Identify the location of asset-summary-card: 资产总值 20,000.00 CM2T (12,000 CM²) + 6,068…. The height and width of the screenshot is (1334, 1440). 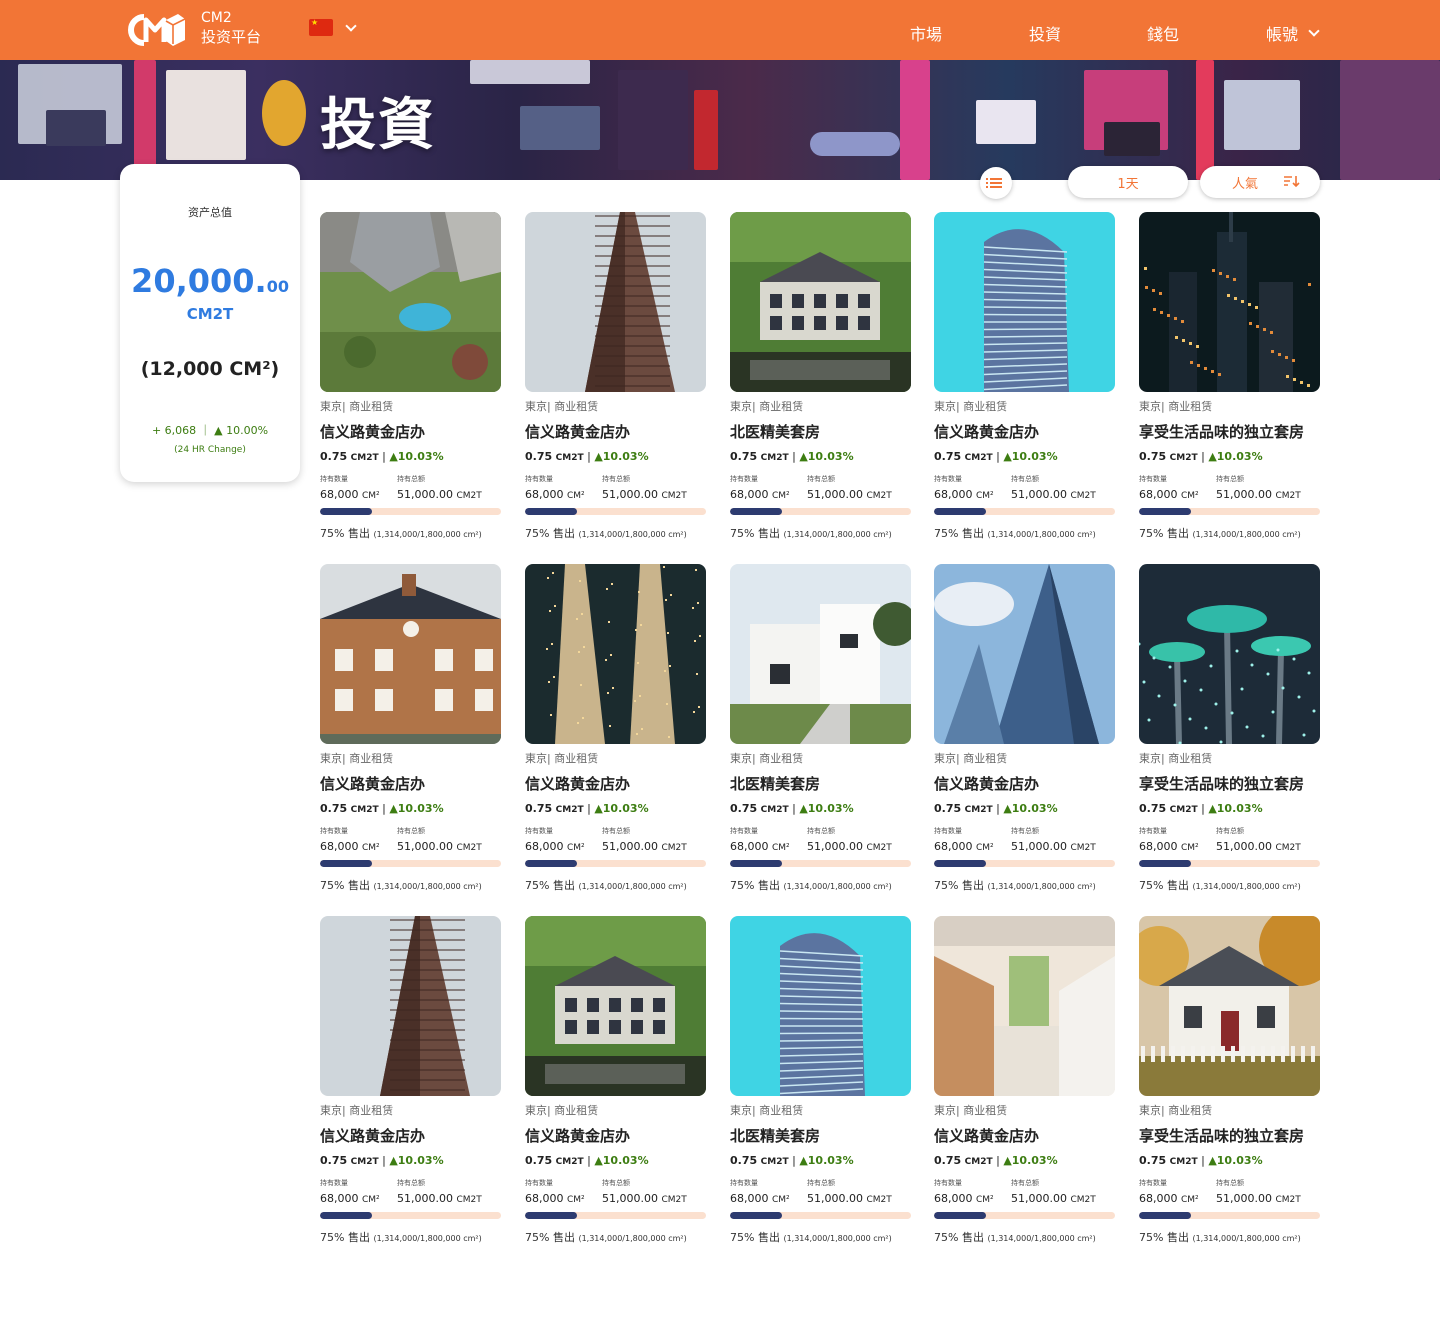
(210, 323).